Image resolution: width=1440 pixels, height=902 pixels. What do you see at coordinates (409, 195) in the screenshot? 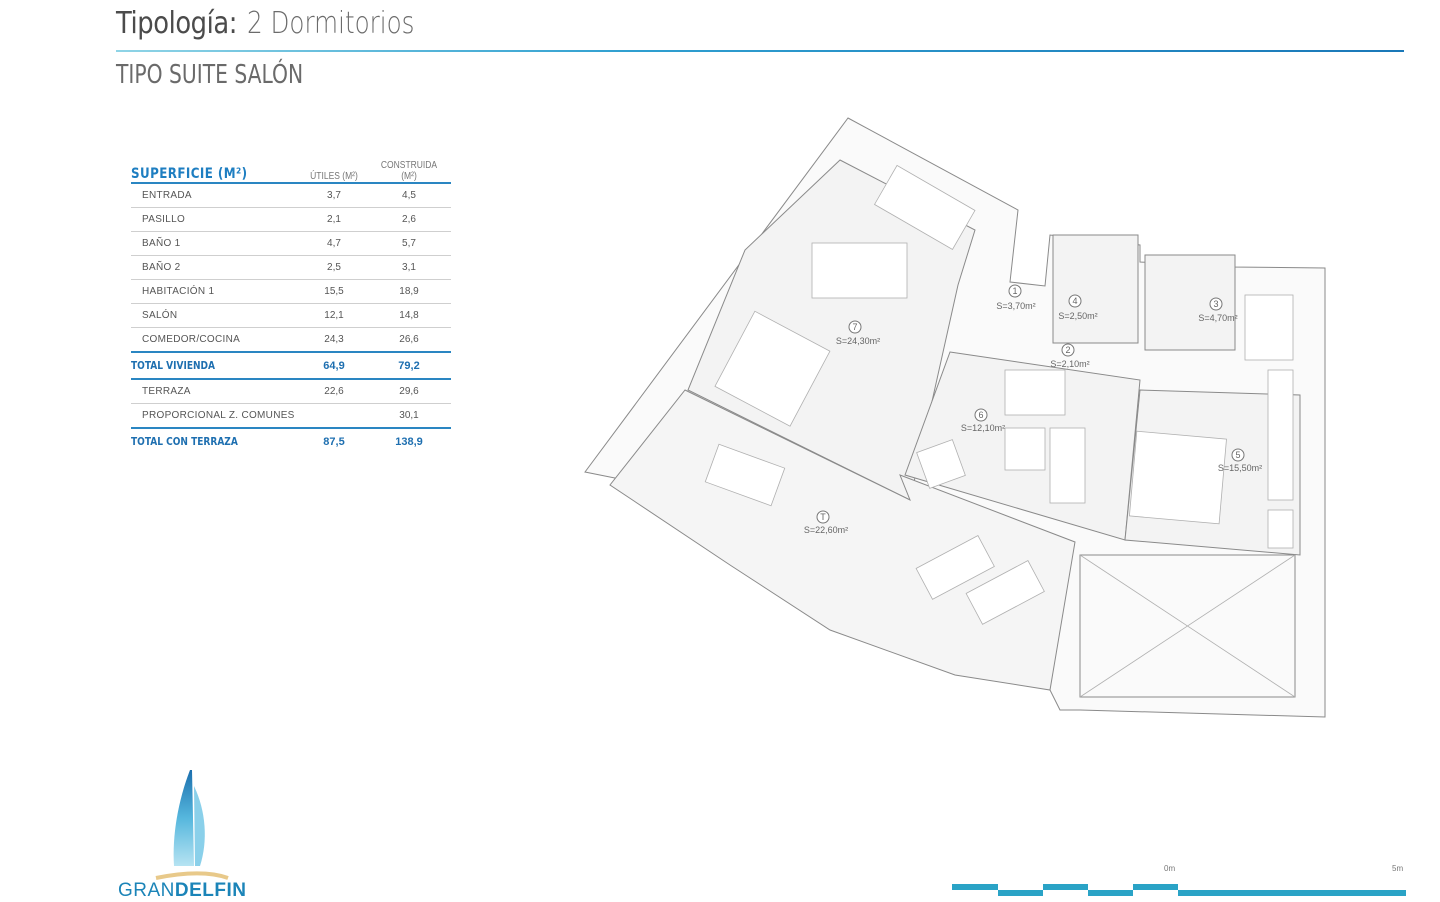
I see `row-construida: 4,5` at bounding box center [409, 195].